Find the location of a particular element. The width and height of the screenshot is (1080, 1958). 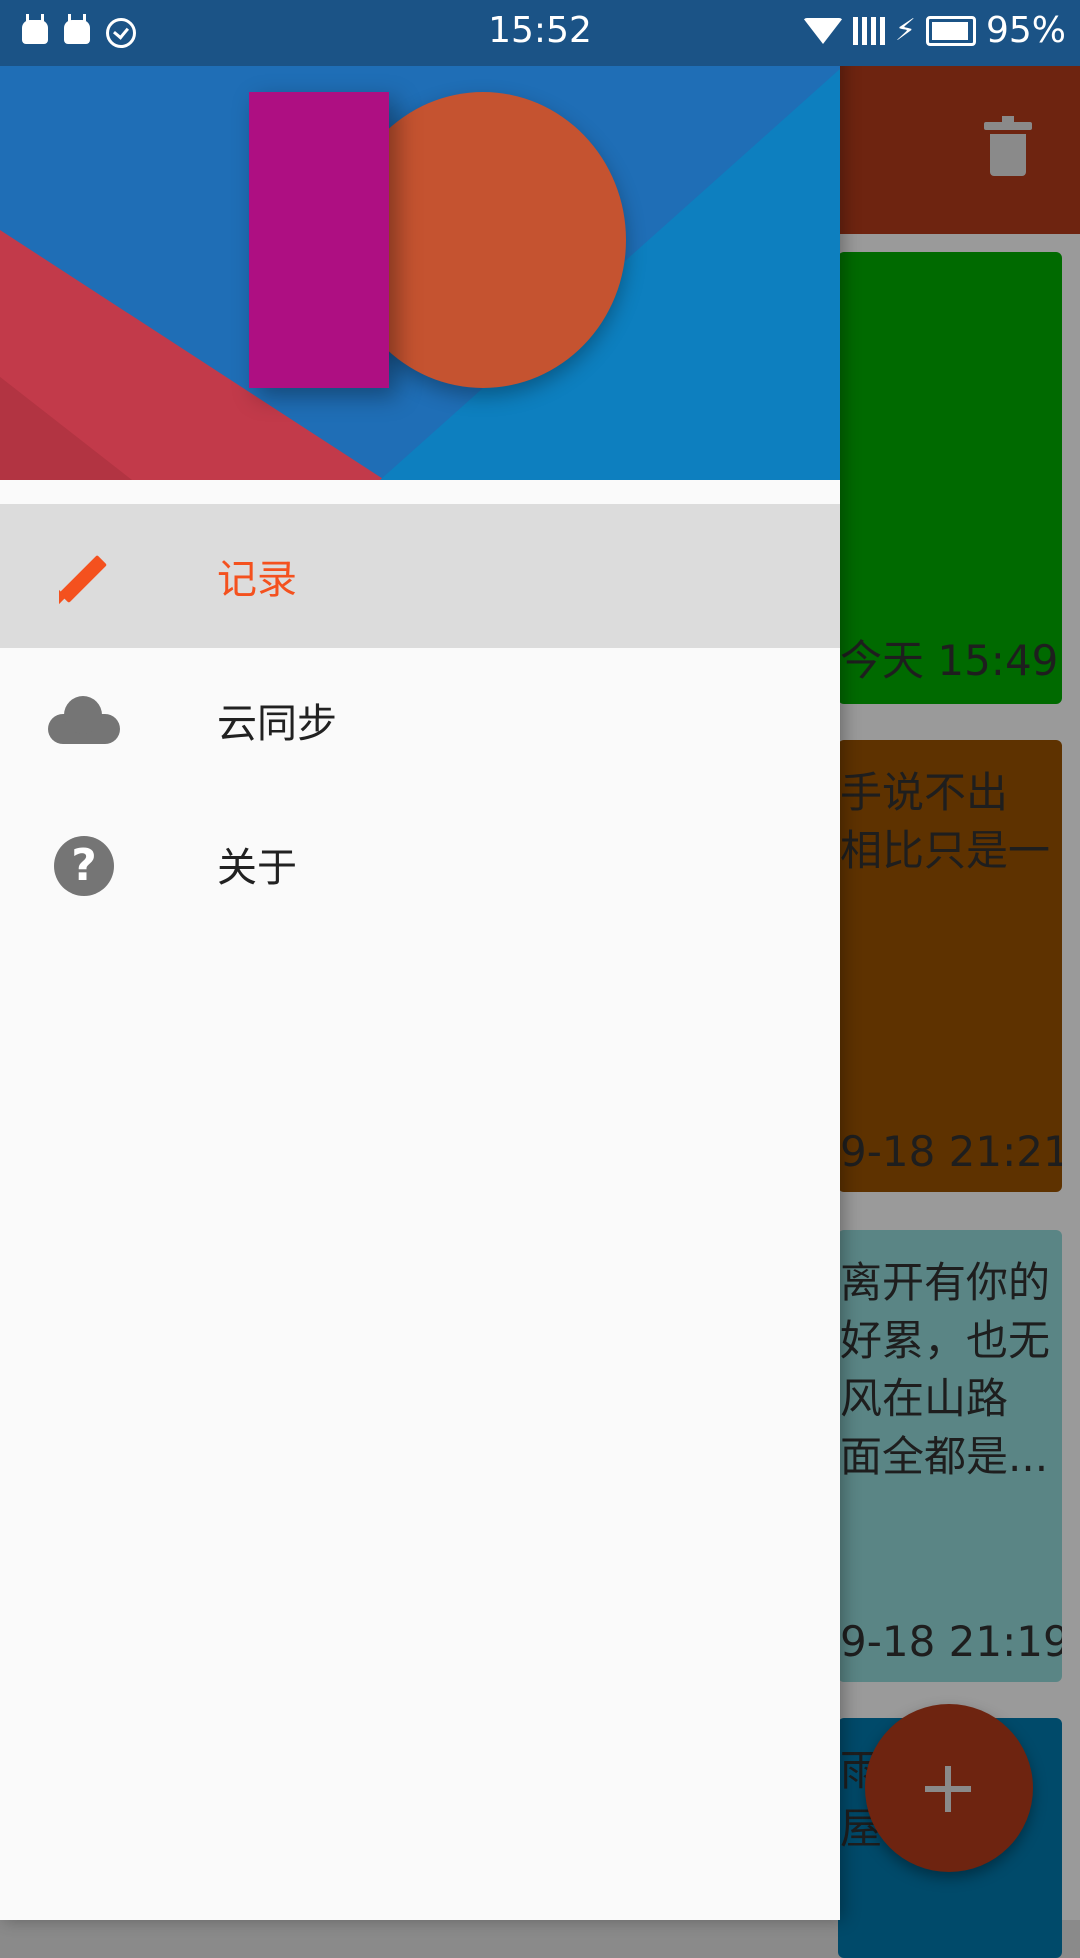

cloud-icon is located at coordinates (84, 720).